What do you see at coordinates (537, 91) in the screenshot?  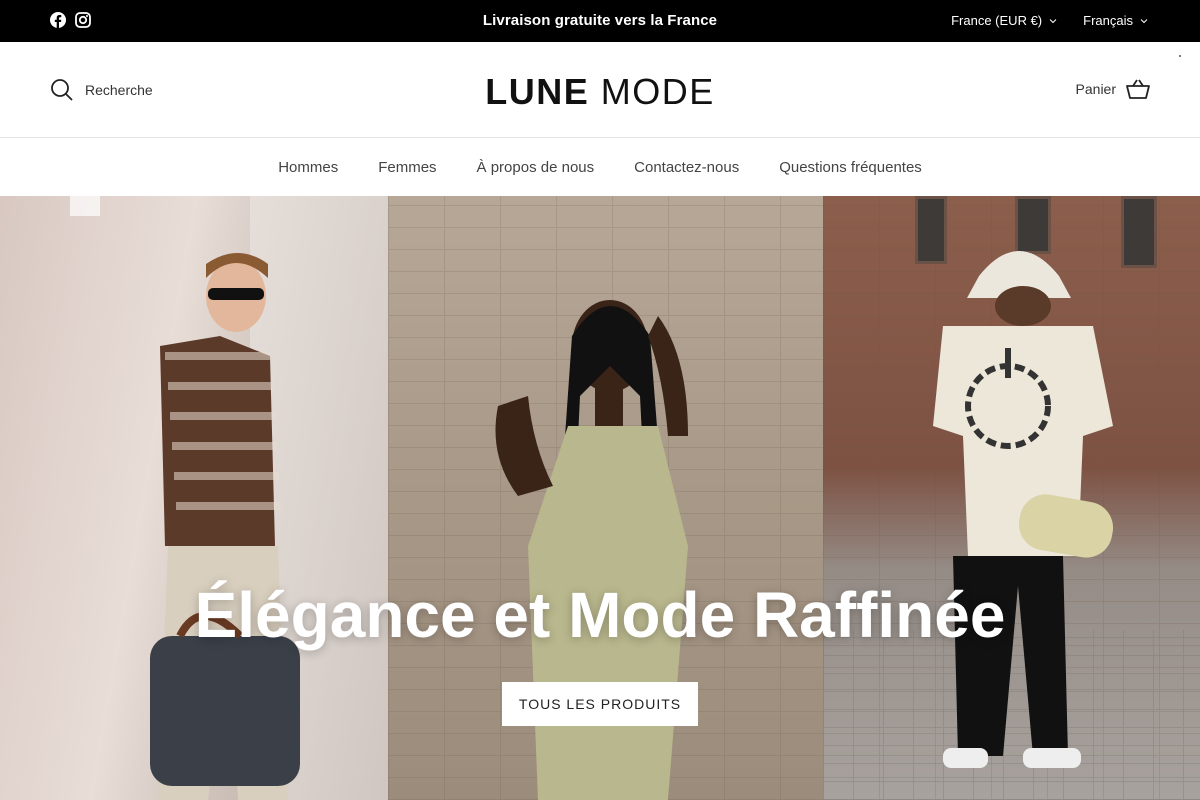 I see `logo-word-bold: LUNE` at bounding box center [537, 91].